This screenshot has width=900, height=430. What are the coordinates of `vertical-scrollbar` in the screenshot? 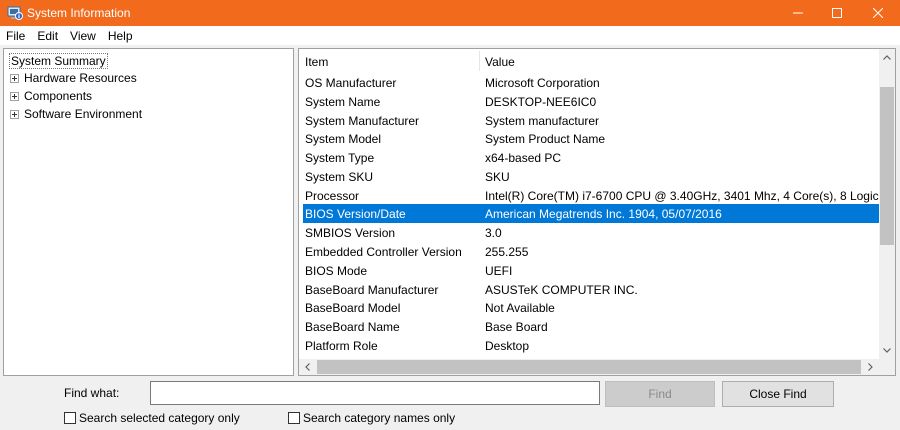 It's located at (887, 204).